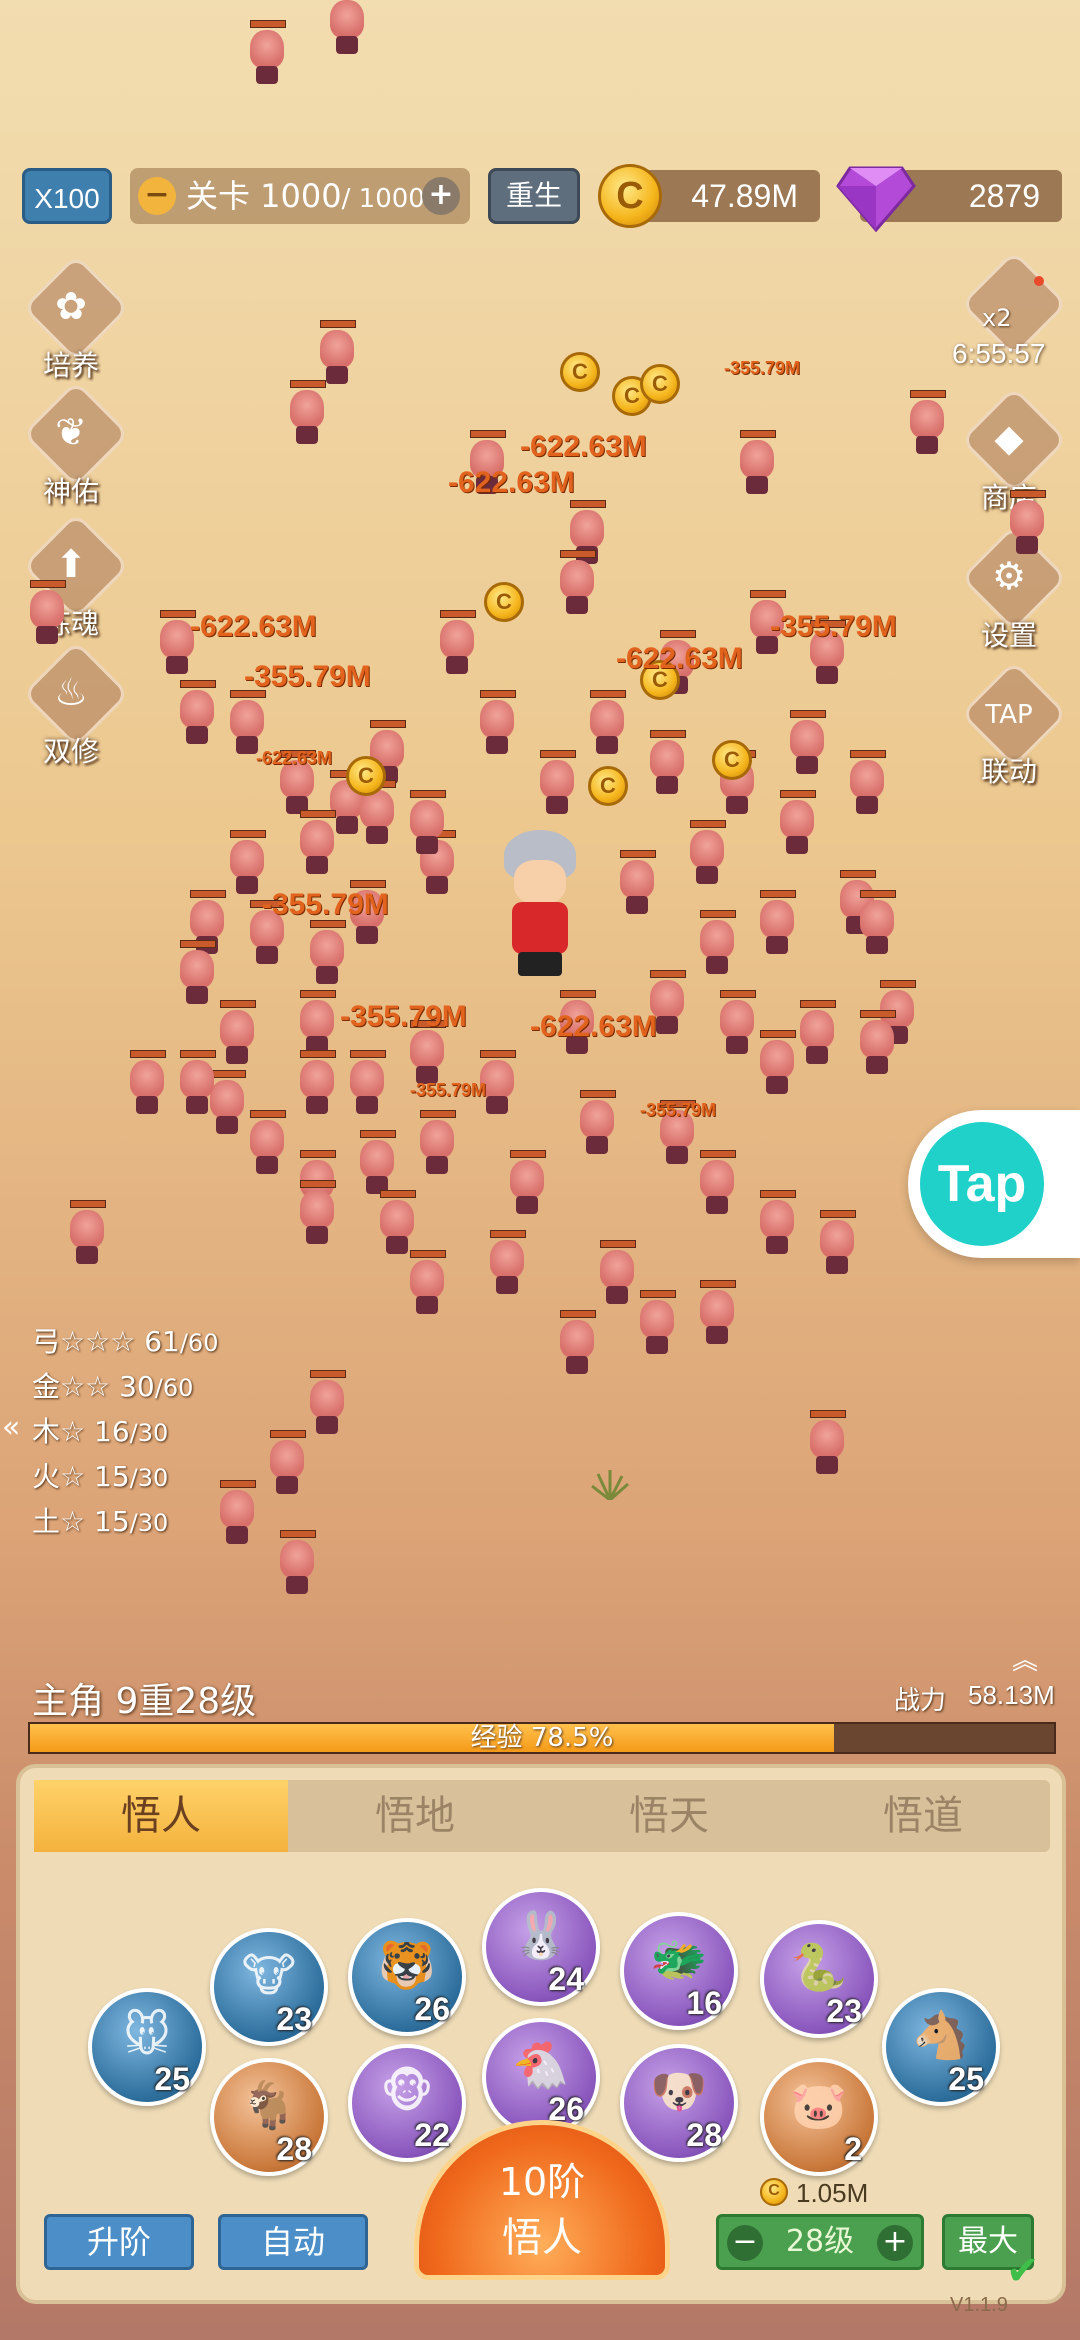 The height and width of the screenshot is (2340, 1080). What do you see at coordinates (157, 196) in the screenshot?
I see `stage-minus-button: −` at bounding box center [157, 196].